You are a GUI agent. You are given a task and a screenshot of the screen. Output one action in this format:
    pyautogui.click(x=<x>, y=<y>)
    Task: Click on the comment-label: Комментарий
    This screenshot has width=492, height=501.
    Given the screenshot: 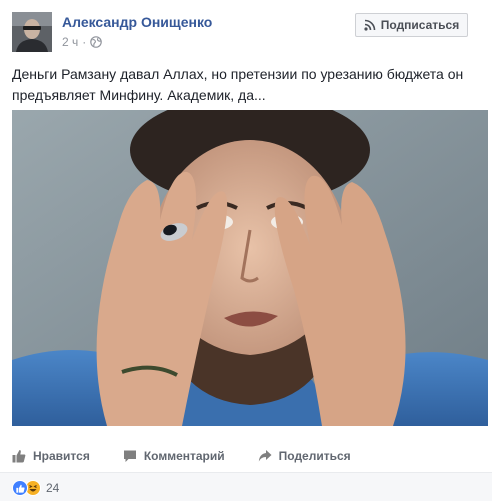 What is the action you would take?
    pyautogui.click(x=184, y=456)
    